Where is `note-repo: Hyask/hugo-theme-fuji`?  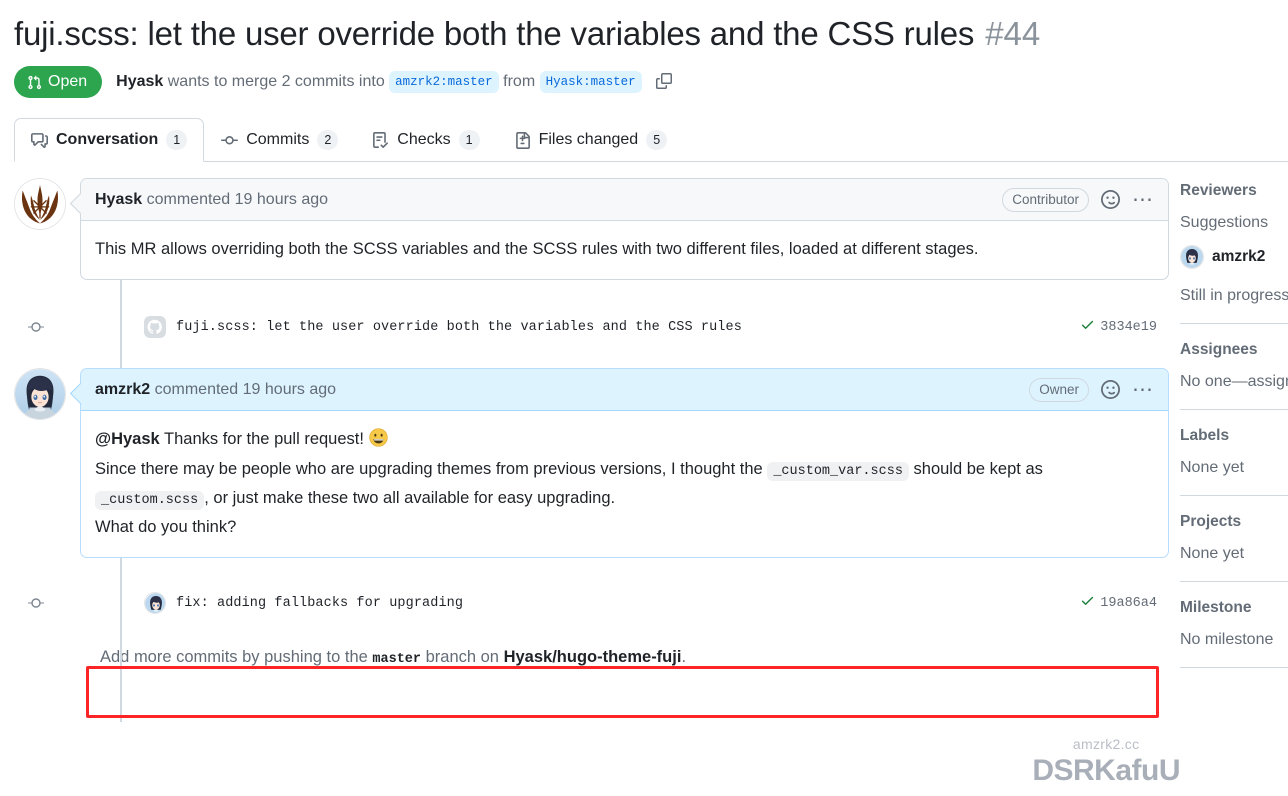 note-repo: Hyask/hugo-theme-fuji is located at coordinates (593, 657).